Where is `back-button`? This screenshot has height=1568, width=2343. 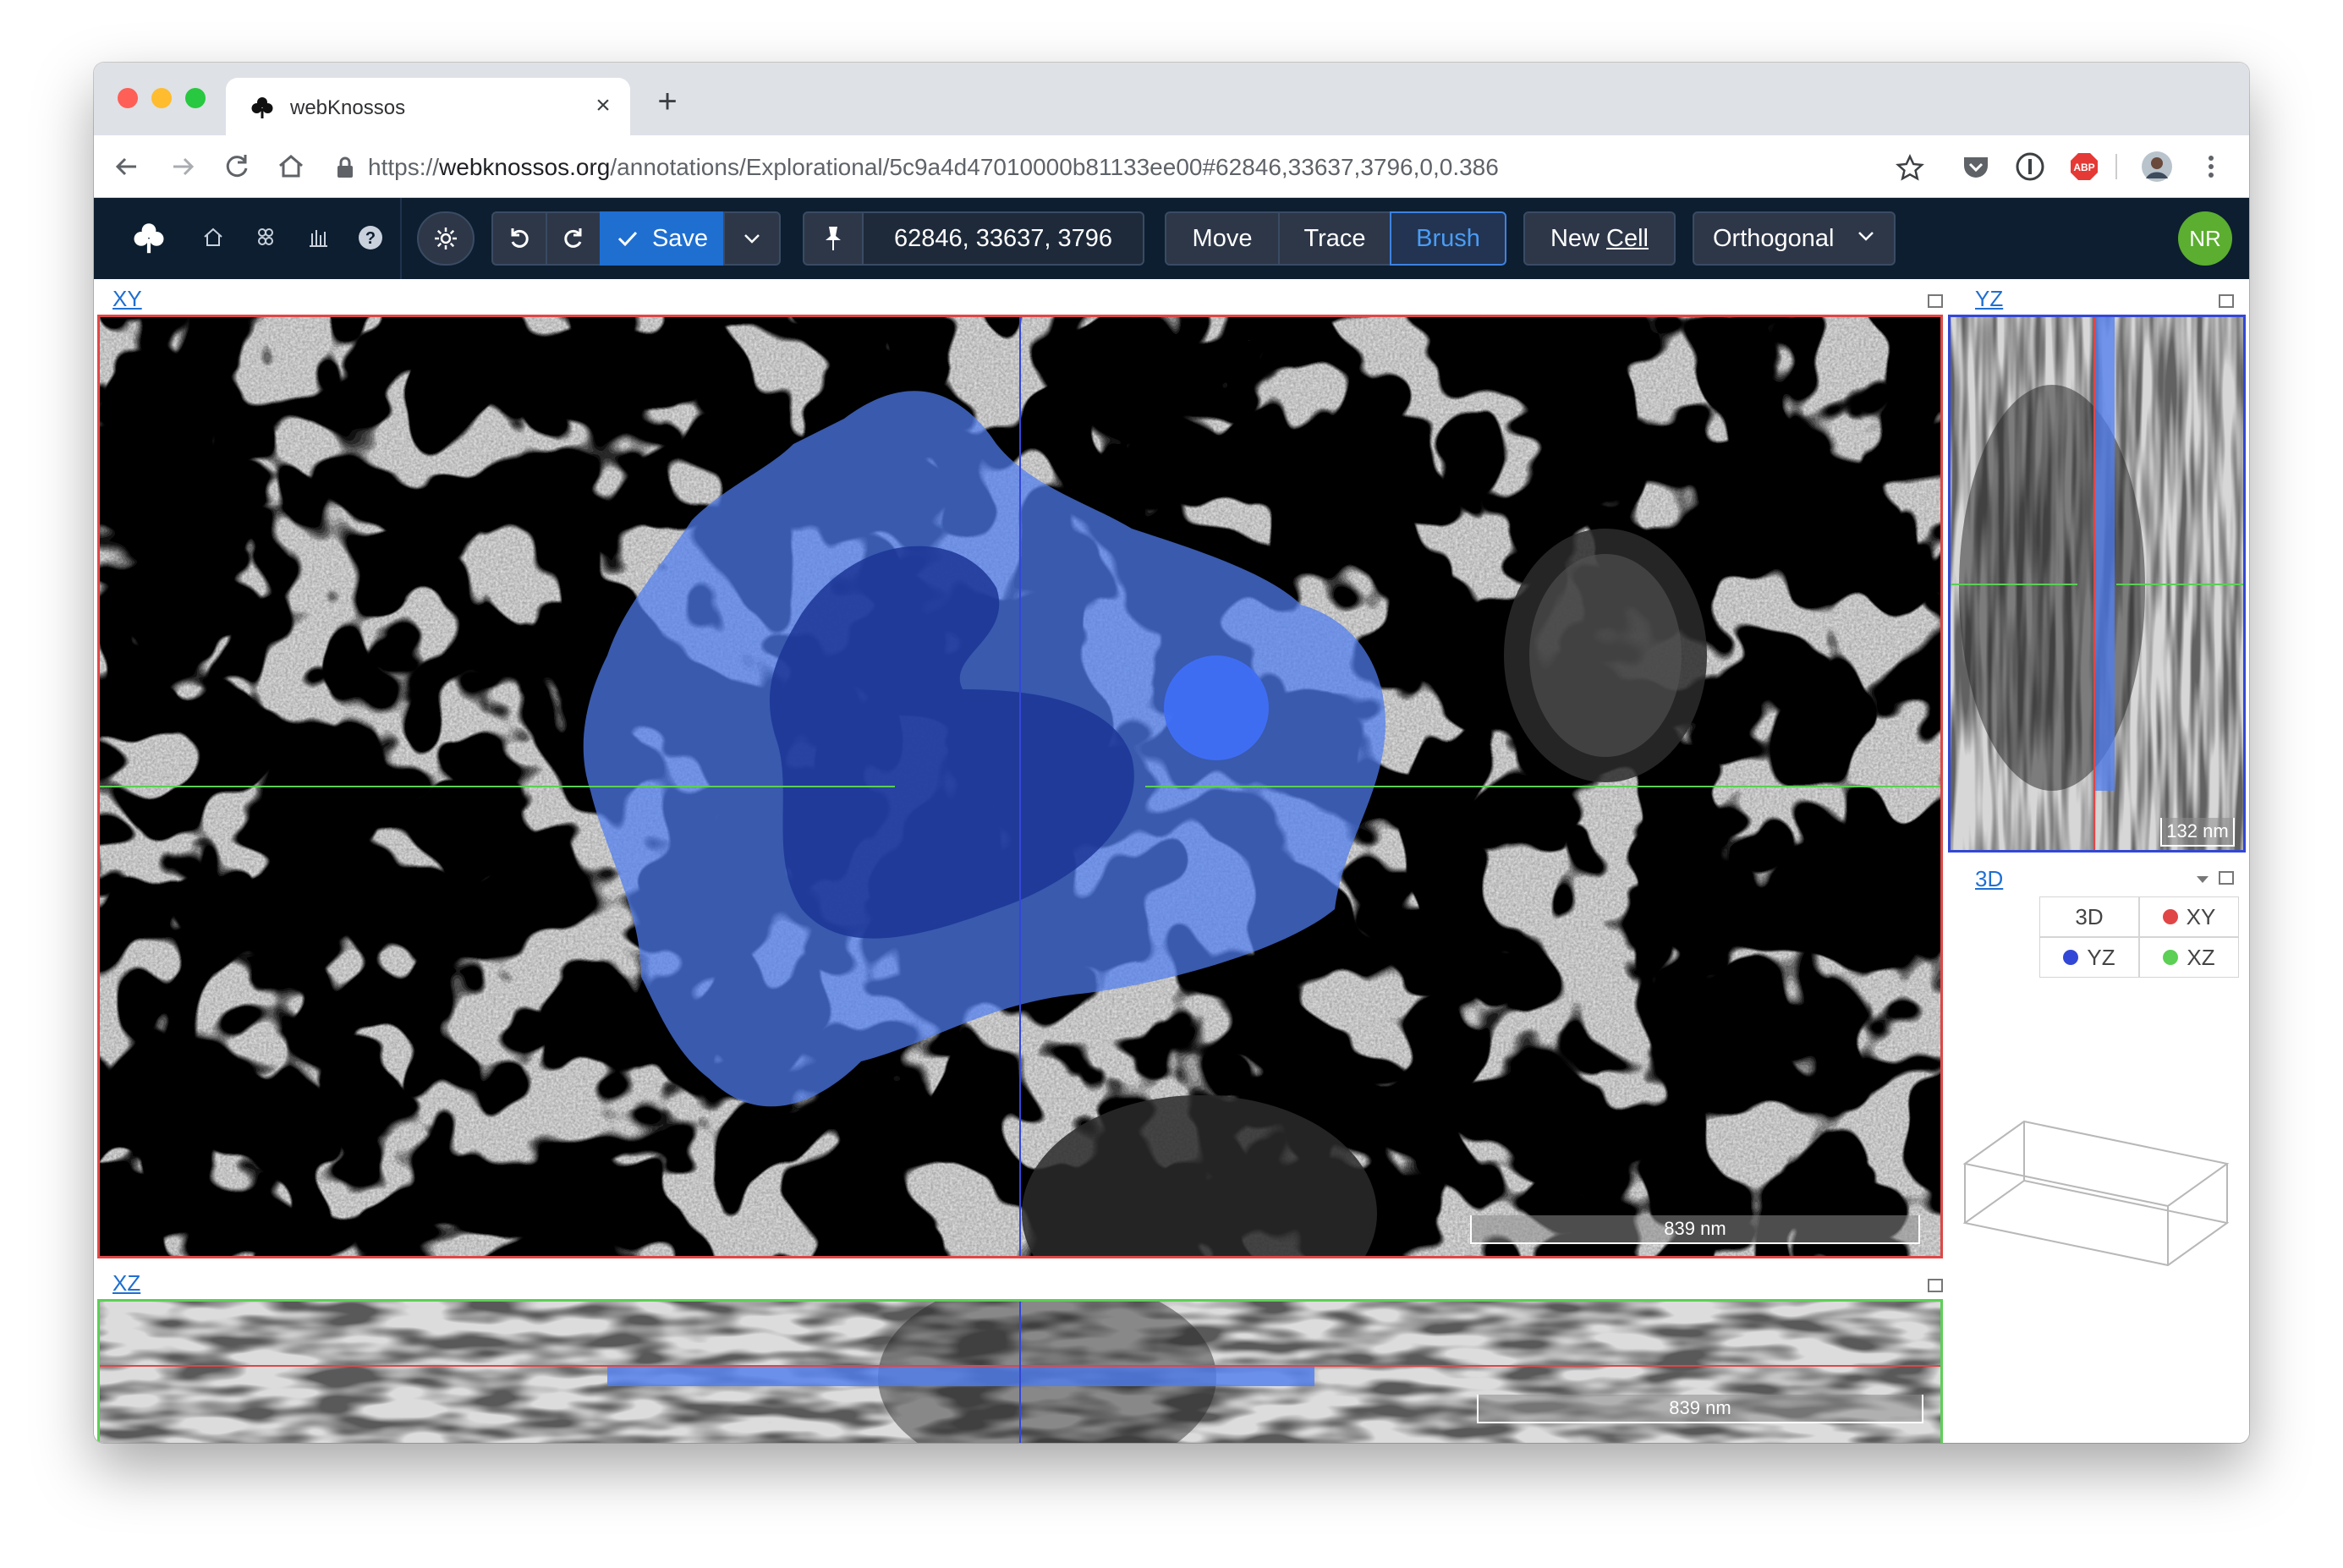 back-button is located at coordinates (127, 167).